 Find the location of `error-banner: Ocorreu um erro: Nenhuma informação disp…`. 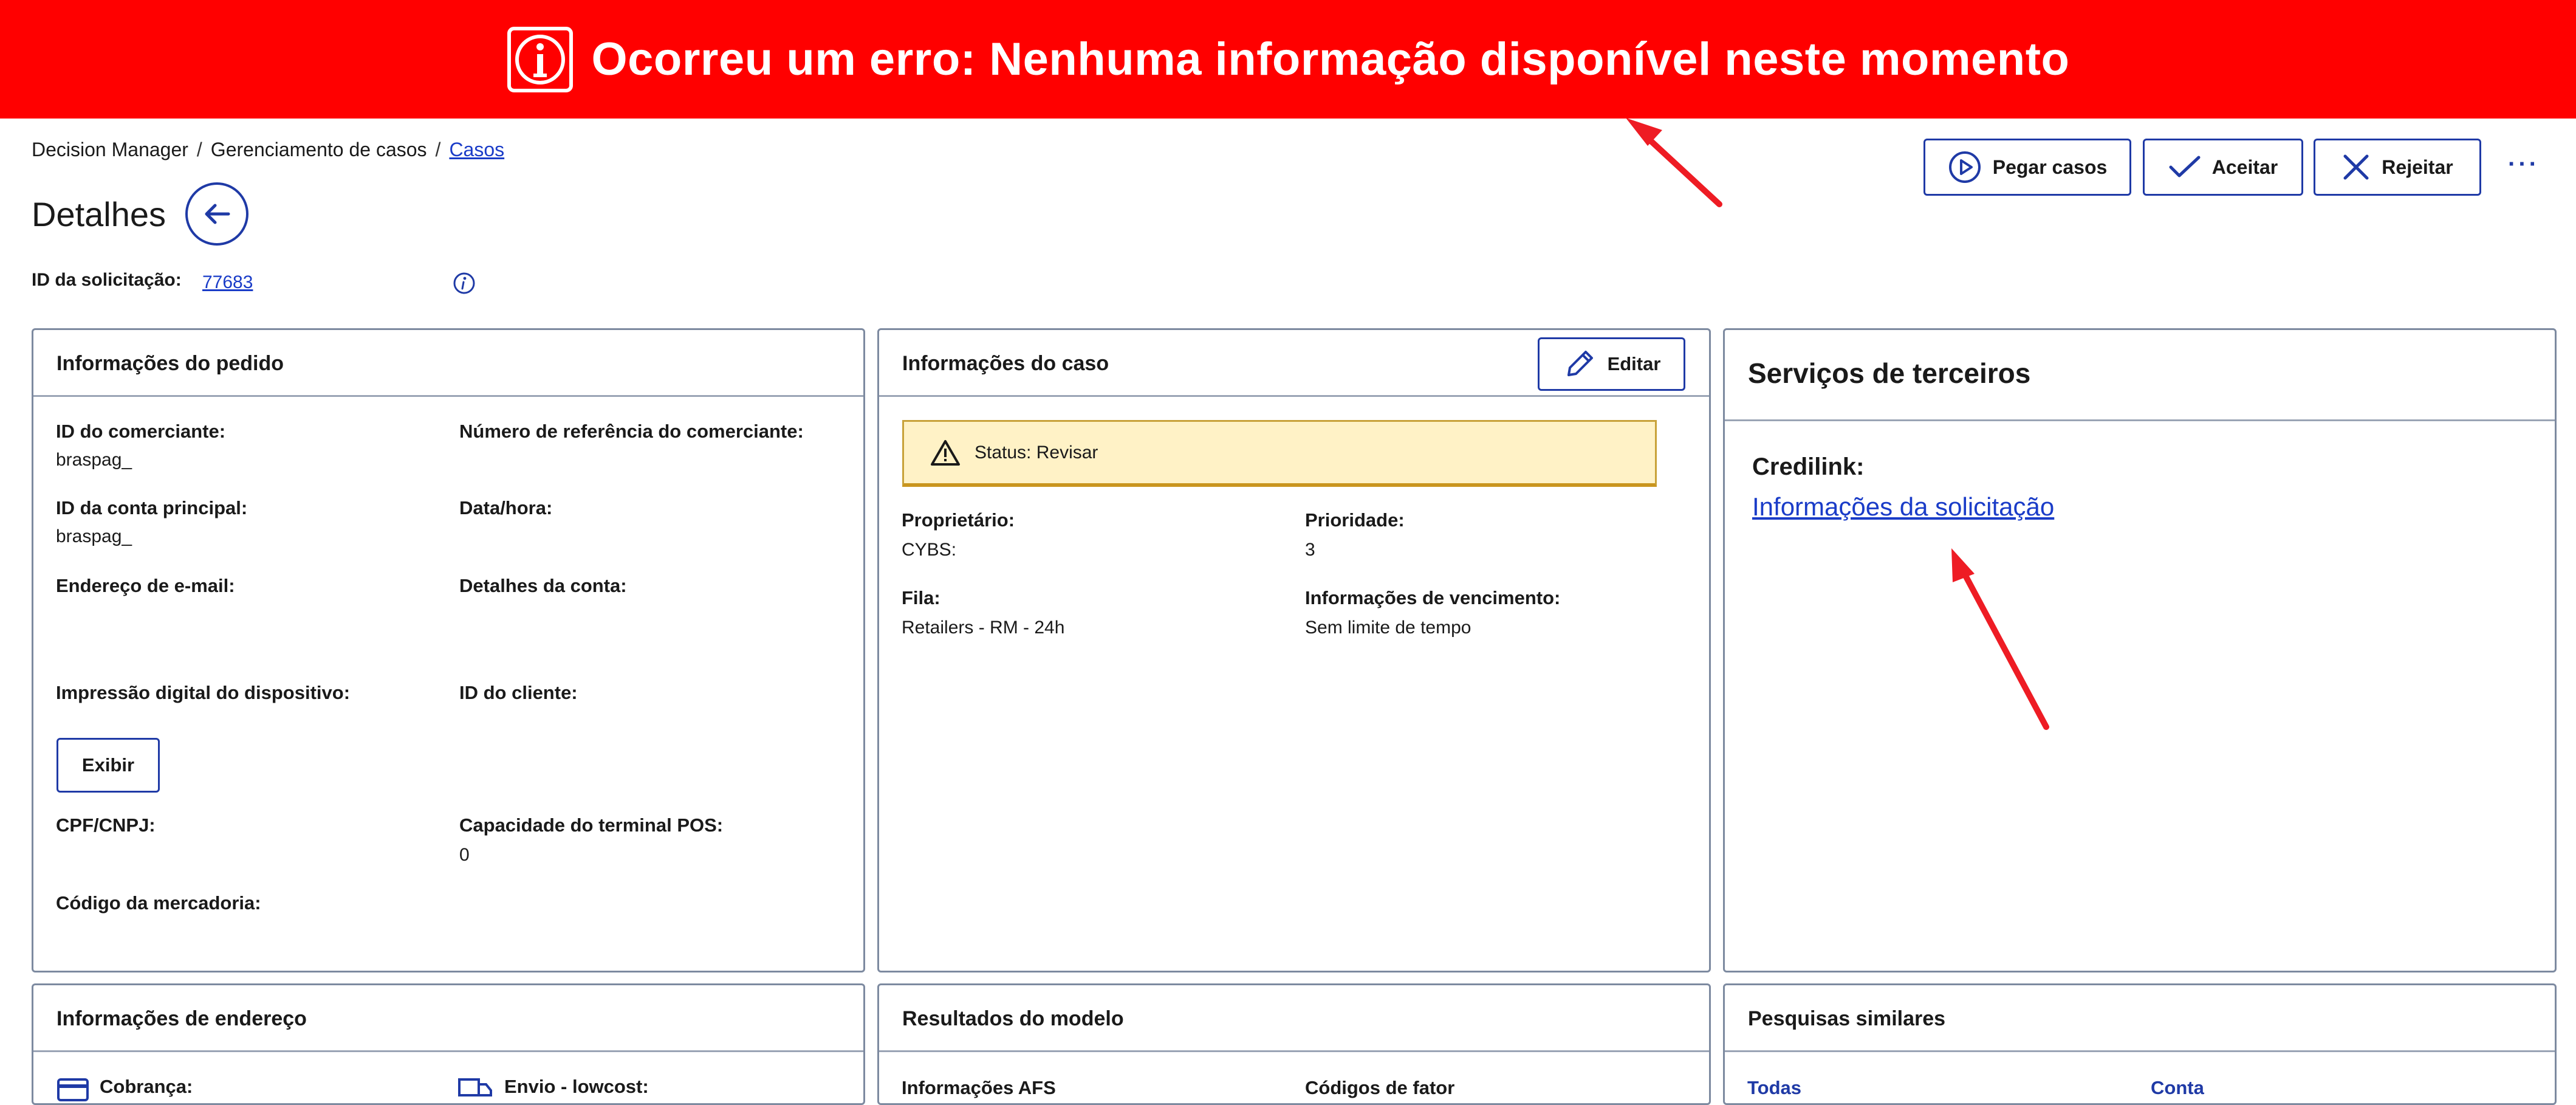

error-banner: Ocorreu um erro: Nenhuma informação disp… is located at coordinates (1288, 59).